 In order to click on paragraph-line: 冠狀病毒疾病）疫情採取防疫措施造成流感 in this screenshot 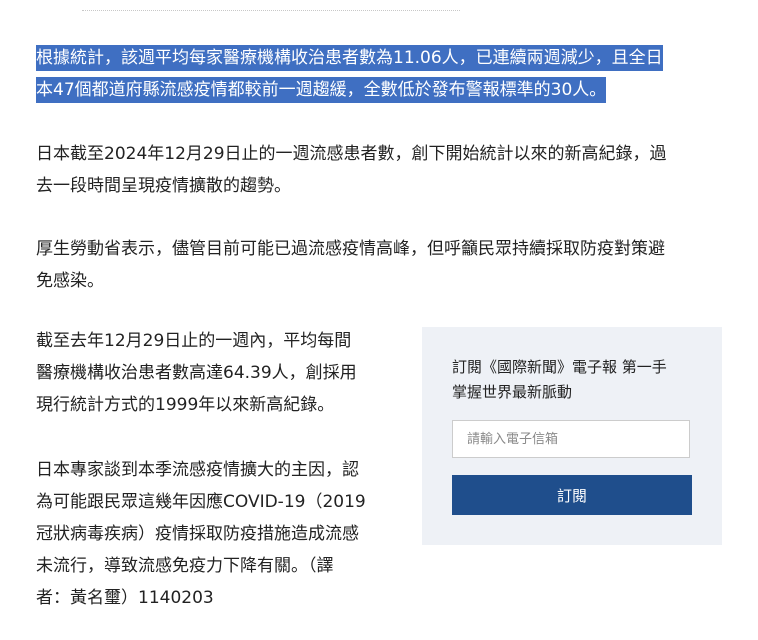, I will do `click(197, 534)`.